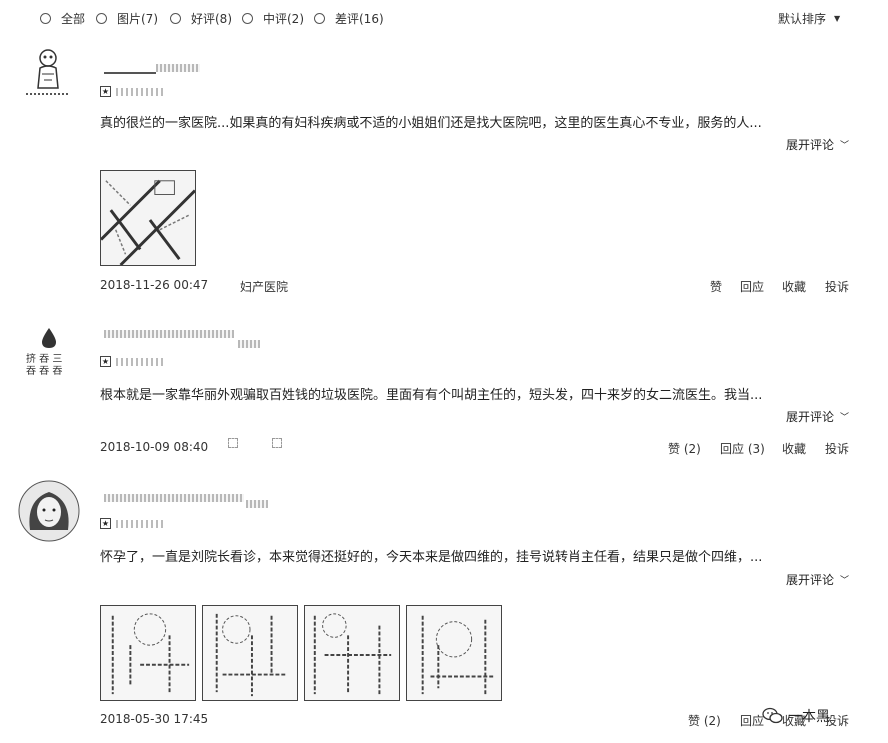 Image resolution: width=888 pixels, height=743 pixels. What do you see at coordinates (73, 19) in the screenshot?
I see `filter-label: 全部` at bounding box center [73, 19].